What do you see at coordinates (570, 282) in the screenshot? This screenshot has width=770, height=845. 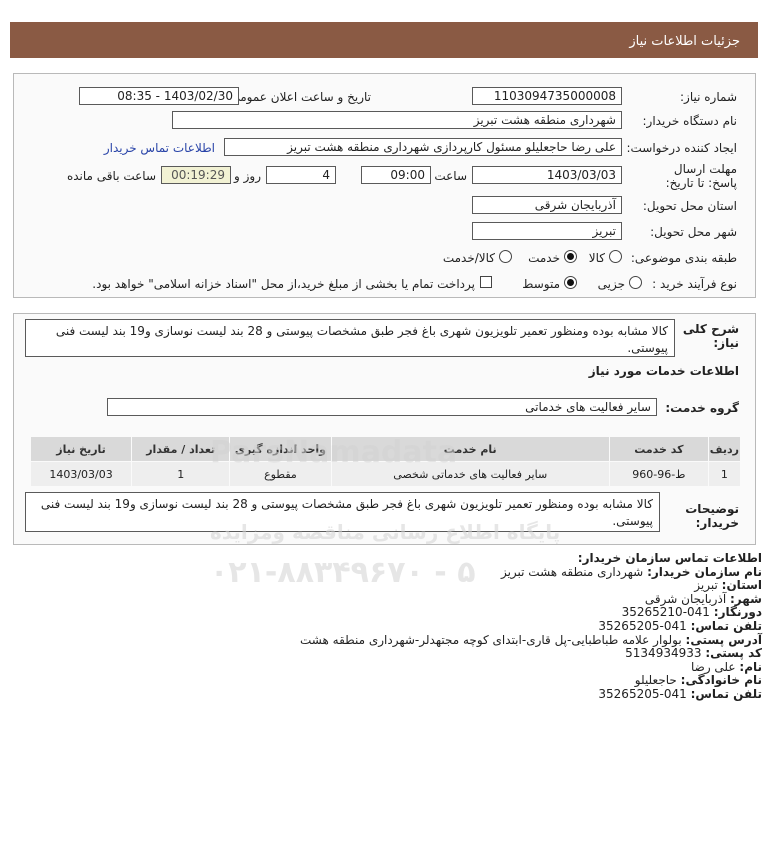 I see `process-radio-medium` at bounding box center [570, 282].